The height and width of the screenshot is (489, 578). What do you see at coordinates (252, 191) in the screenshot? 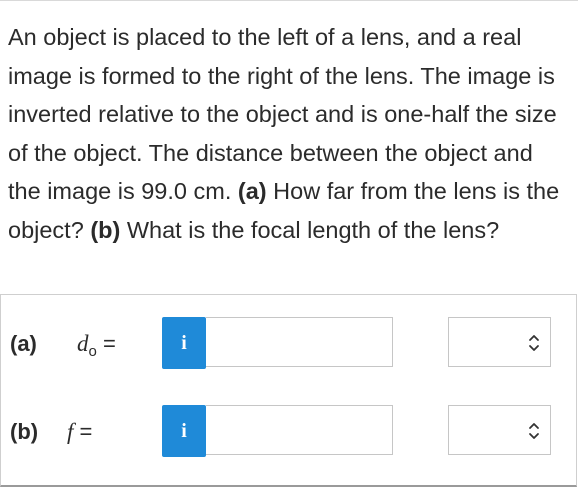
I see `part-a-marker: (a)` at bounding box center [252, 191].